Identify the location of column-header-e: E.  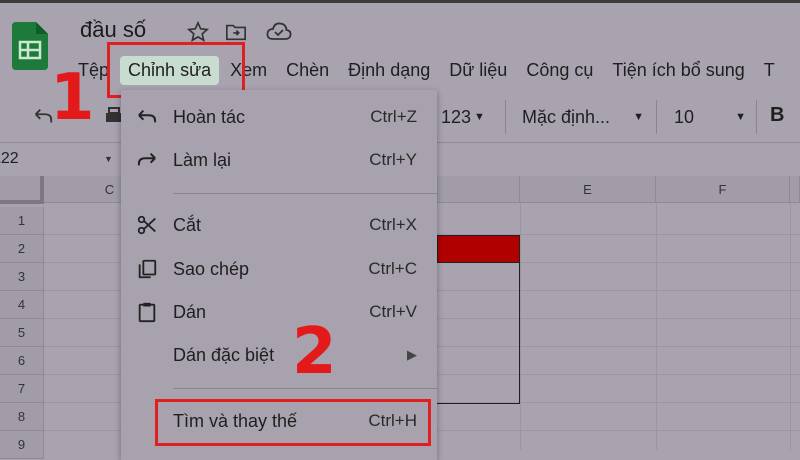
(588, 189).